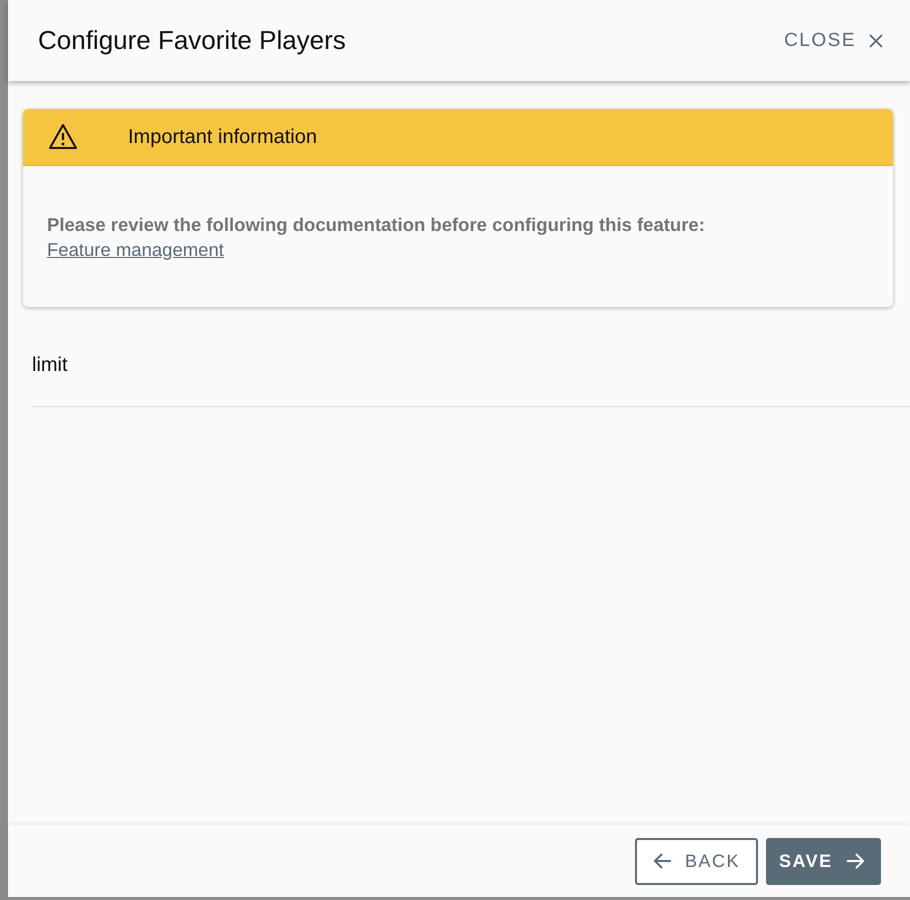 The height and width of the screenshot is (900, 910). Describe the element at coordinates (192, 40) in the screenshot. I see `dialog-title: Configure Favorite Players` at that location.